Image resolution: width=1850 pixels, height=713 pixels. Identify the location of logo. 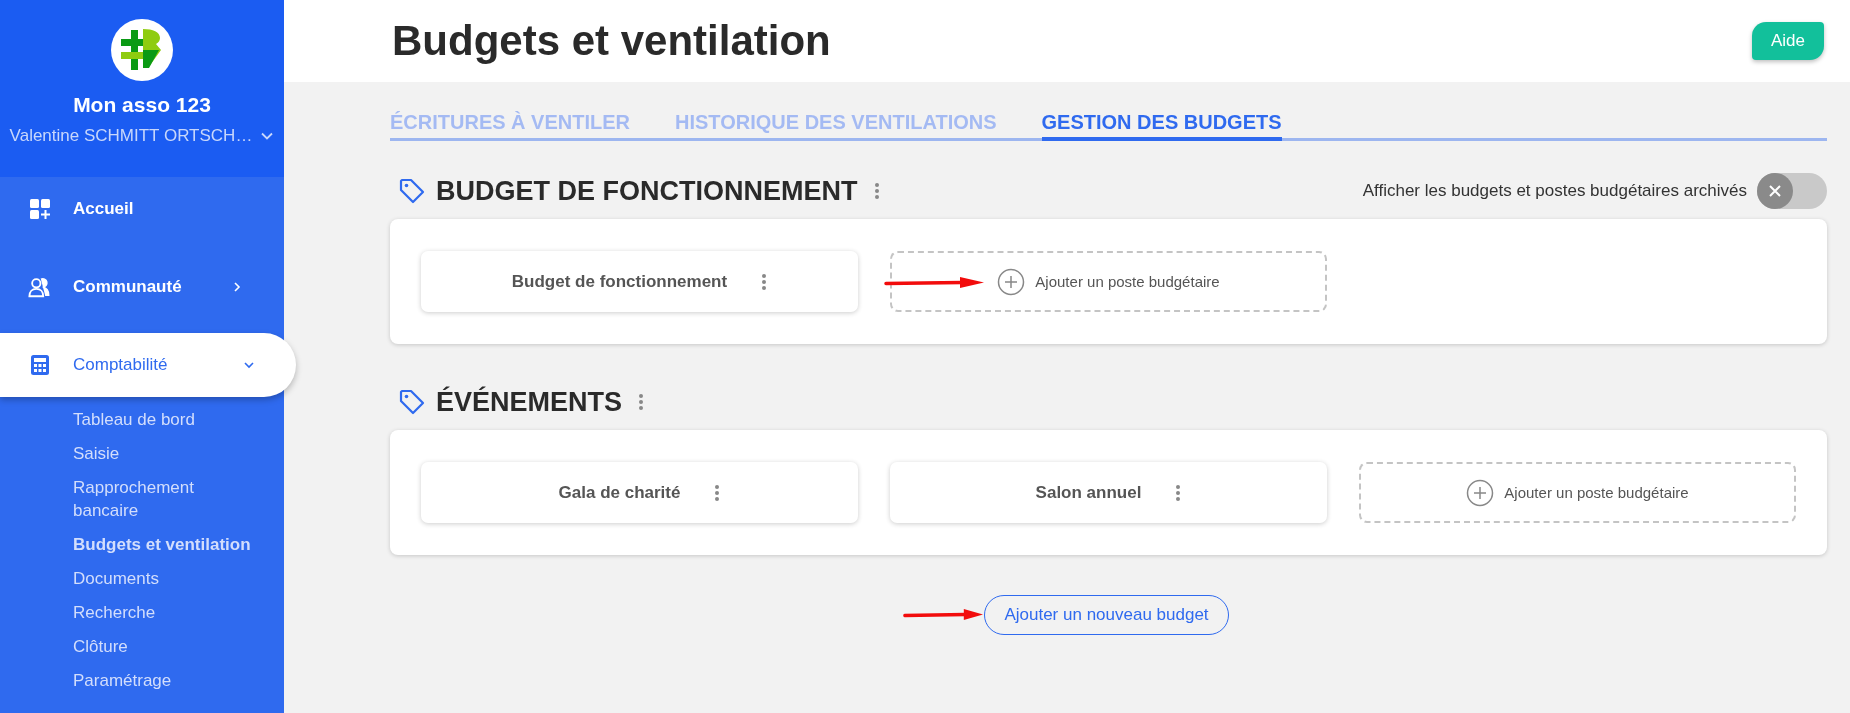
(142, 50).